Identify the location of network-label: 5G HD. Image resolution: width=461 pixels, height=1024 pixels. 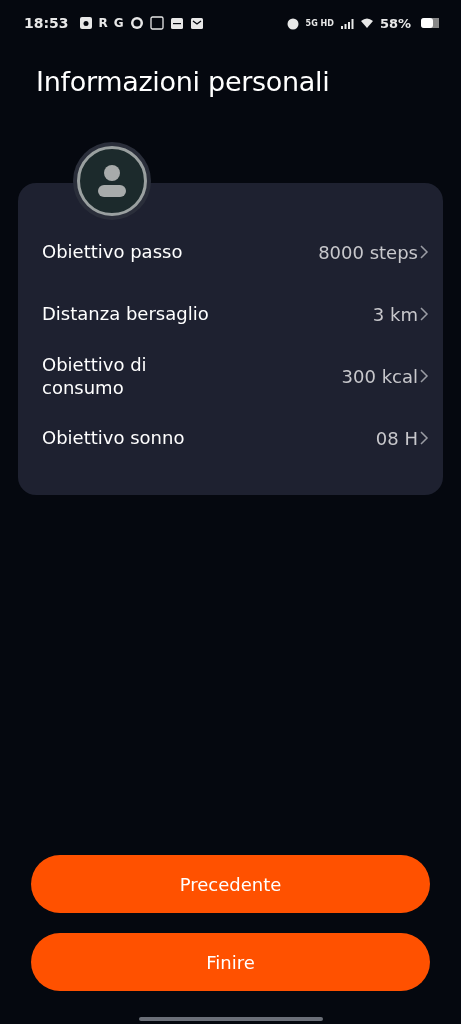
(319, 23).